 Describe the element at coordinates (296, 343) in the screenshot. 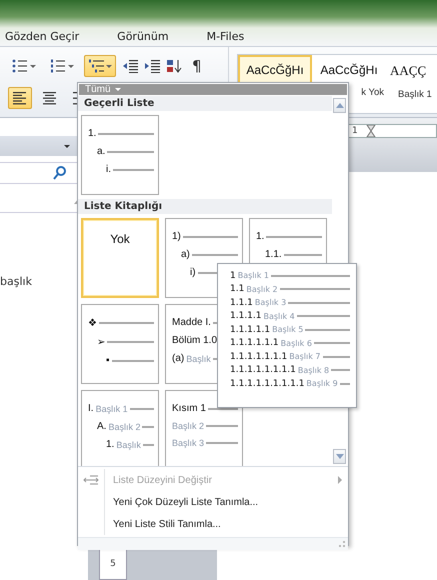

I see `heading-label: Başlık 6` at that location.